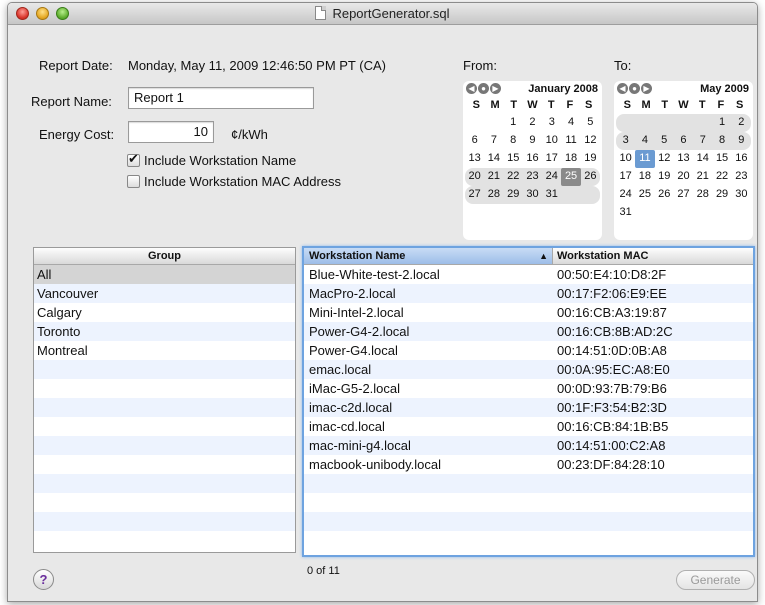  I want to click on workstation-row: imac-c2d.local 00:1F:F3:54:B2:3D, so click(528, 407).